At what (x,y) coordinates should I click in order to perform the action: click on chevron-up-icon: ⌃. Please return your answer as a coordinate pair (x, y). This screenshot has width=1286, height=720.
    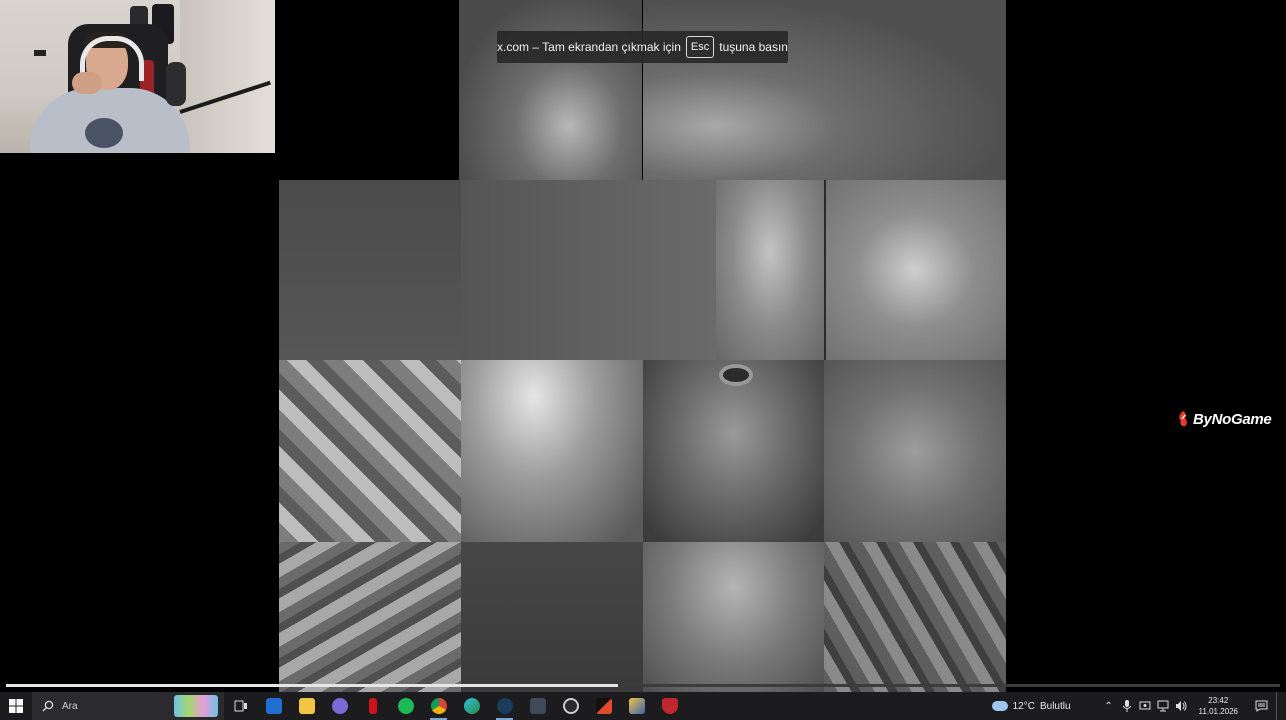
    Looking at the image, I should click on (1109, 706).